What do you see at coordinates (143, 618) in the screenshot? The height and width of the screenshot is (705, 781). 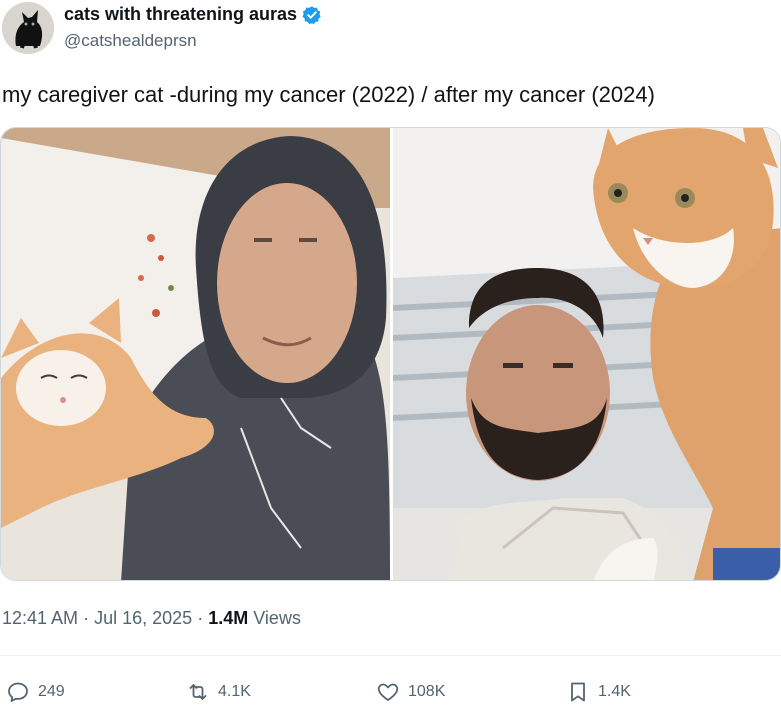 I see `tweet-date: Jul 16, 2025` at bounding box center [143, 618].